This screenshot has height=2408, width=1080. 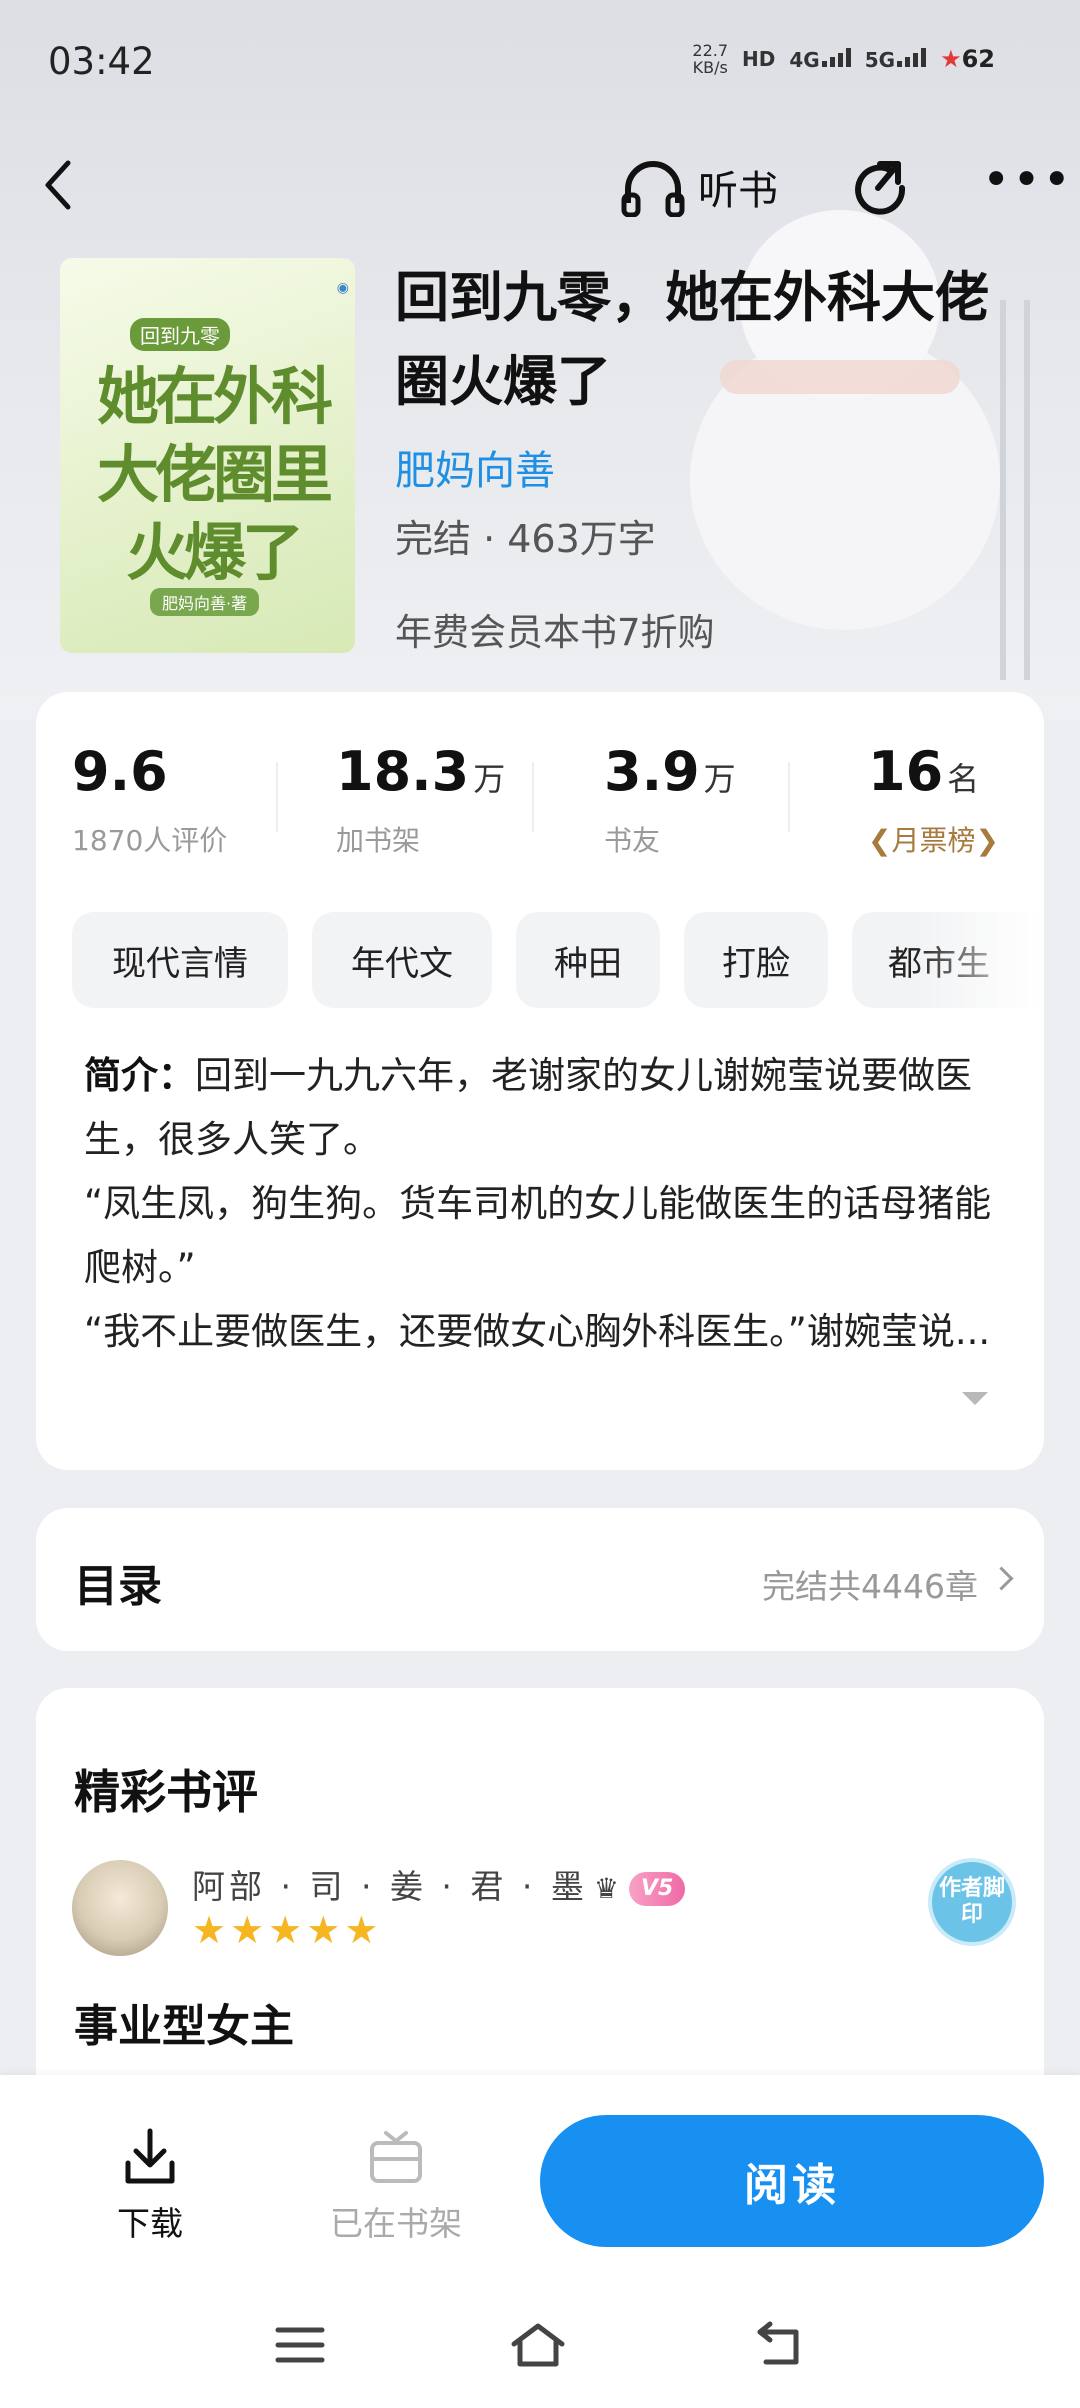 I want to click on on-shelf-button: 已在书架, so click(x=396, y=2186).